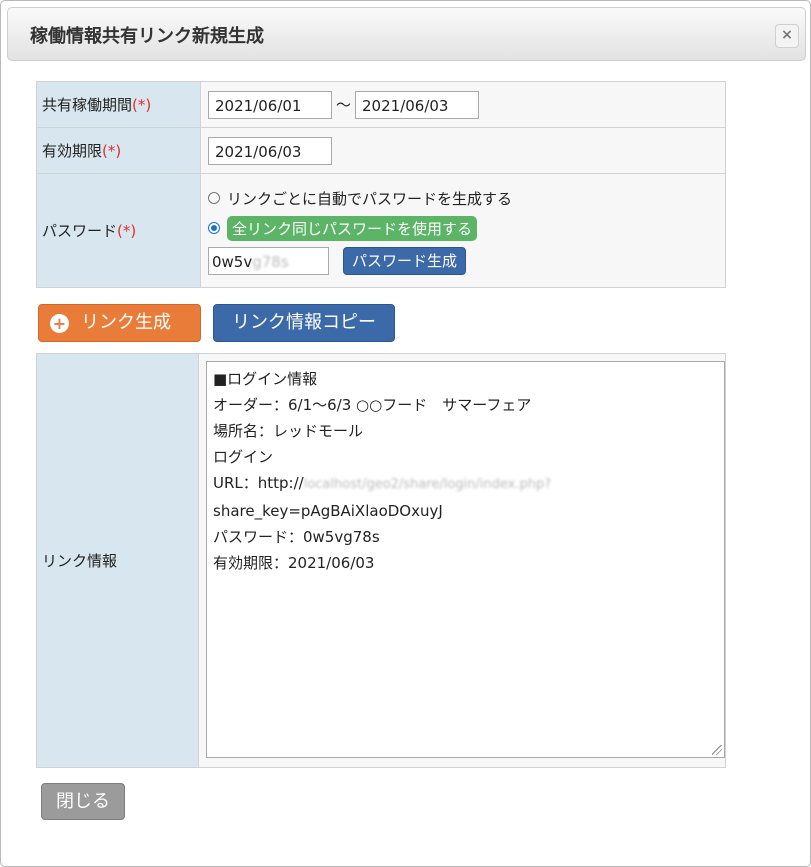 This screenshot has width=811, height=867. I want to click on password-option-same: 全リンク同じパスワードを使用する, so click(466, 228).